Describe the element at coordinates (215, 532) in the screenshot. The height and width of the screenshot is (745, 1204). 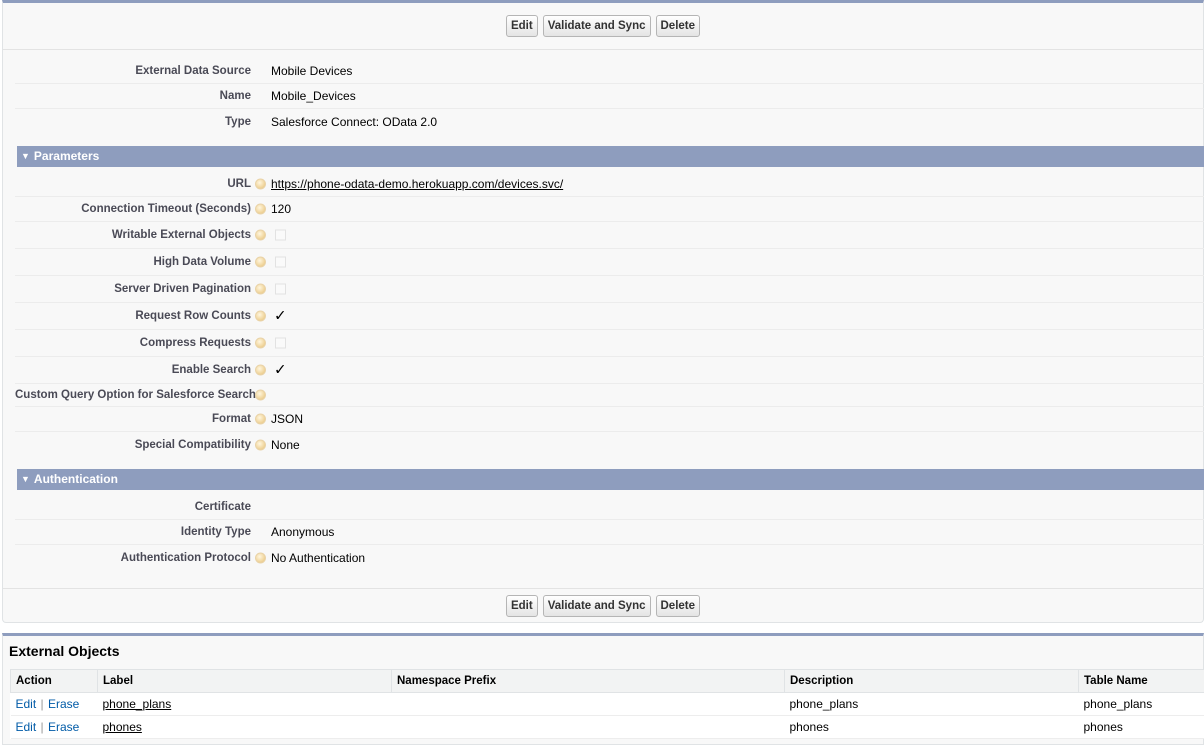
I see `field-label: Identity Type` at that location.